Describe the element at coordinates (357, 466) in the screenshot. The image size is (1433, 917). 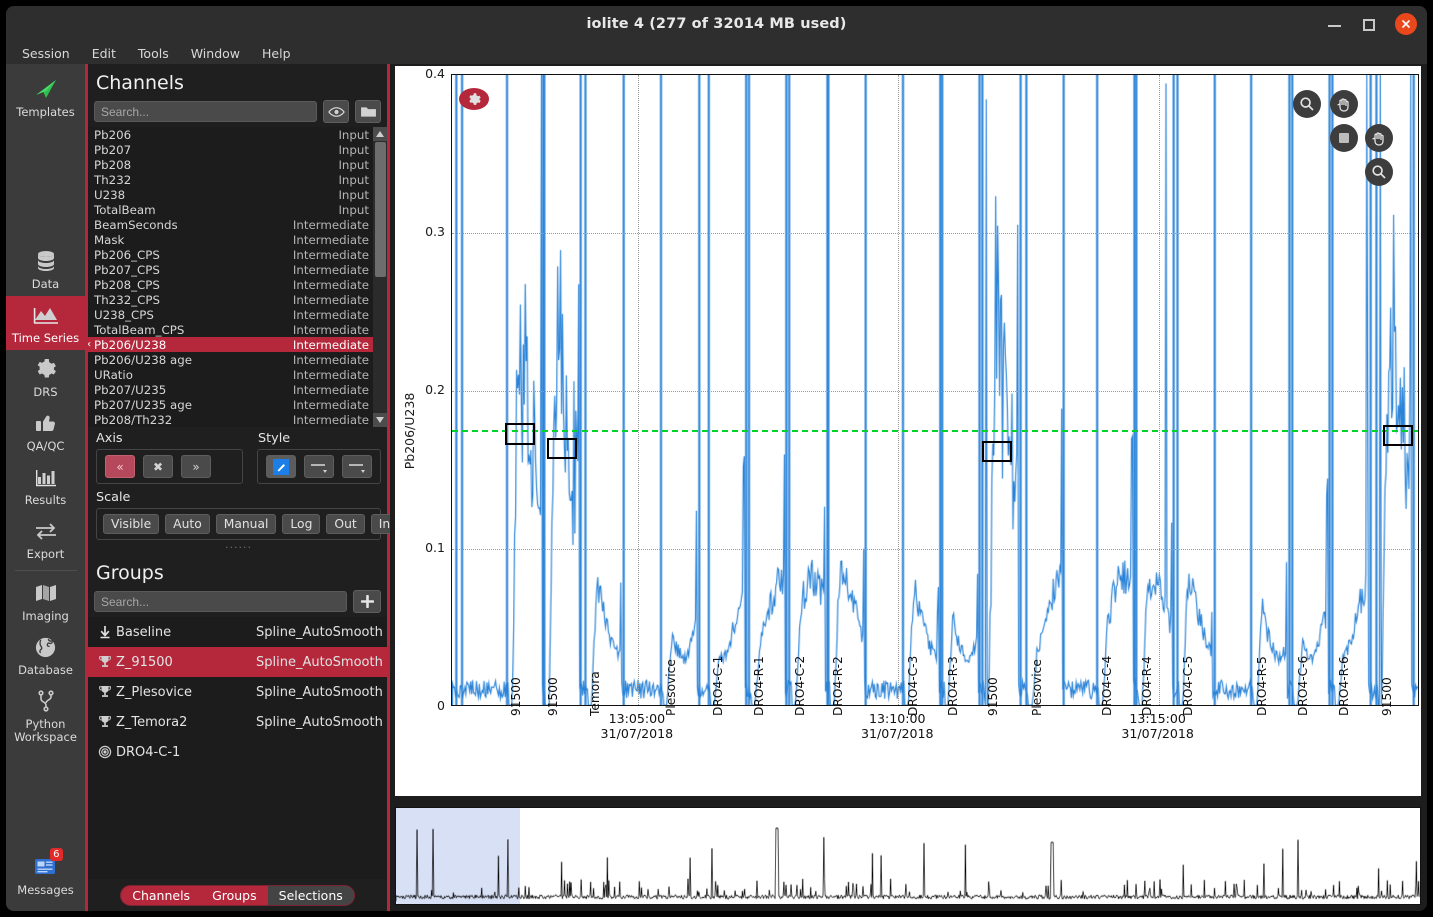
I see `style-marker-button` at that location.